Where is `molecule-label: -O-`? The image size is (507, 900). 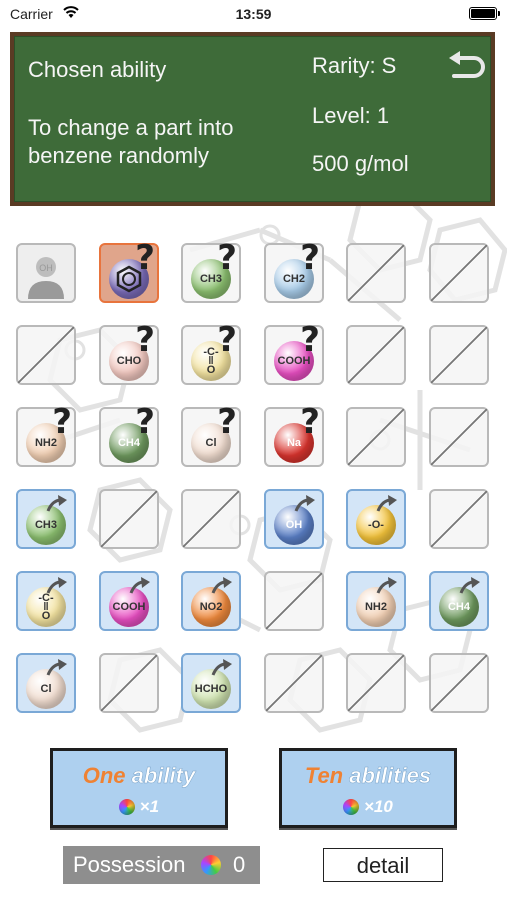 molecule-label: -O- is located at coordinates (376, 525).